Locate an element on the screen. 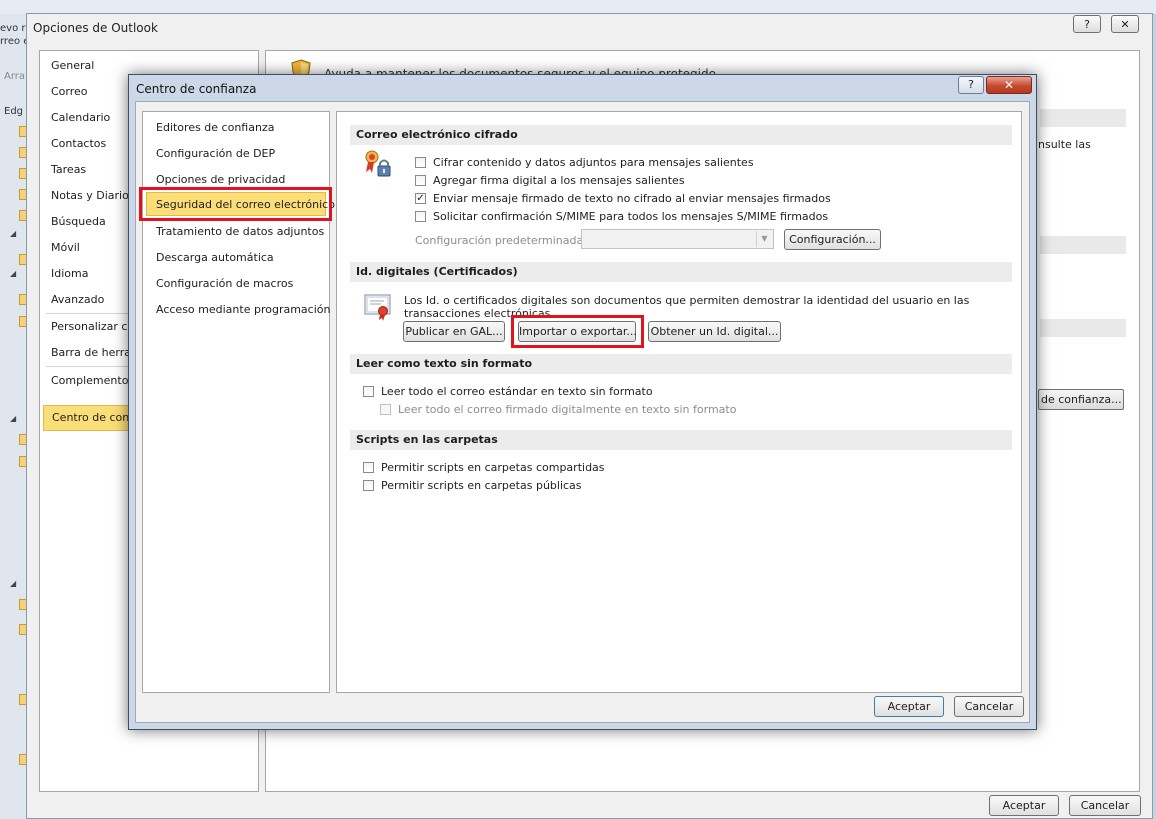 The height and width of the screenshot is (819, 1156). nav-item-tasks: Tareas is located at coordinates (68, 169).